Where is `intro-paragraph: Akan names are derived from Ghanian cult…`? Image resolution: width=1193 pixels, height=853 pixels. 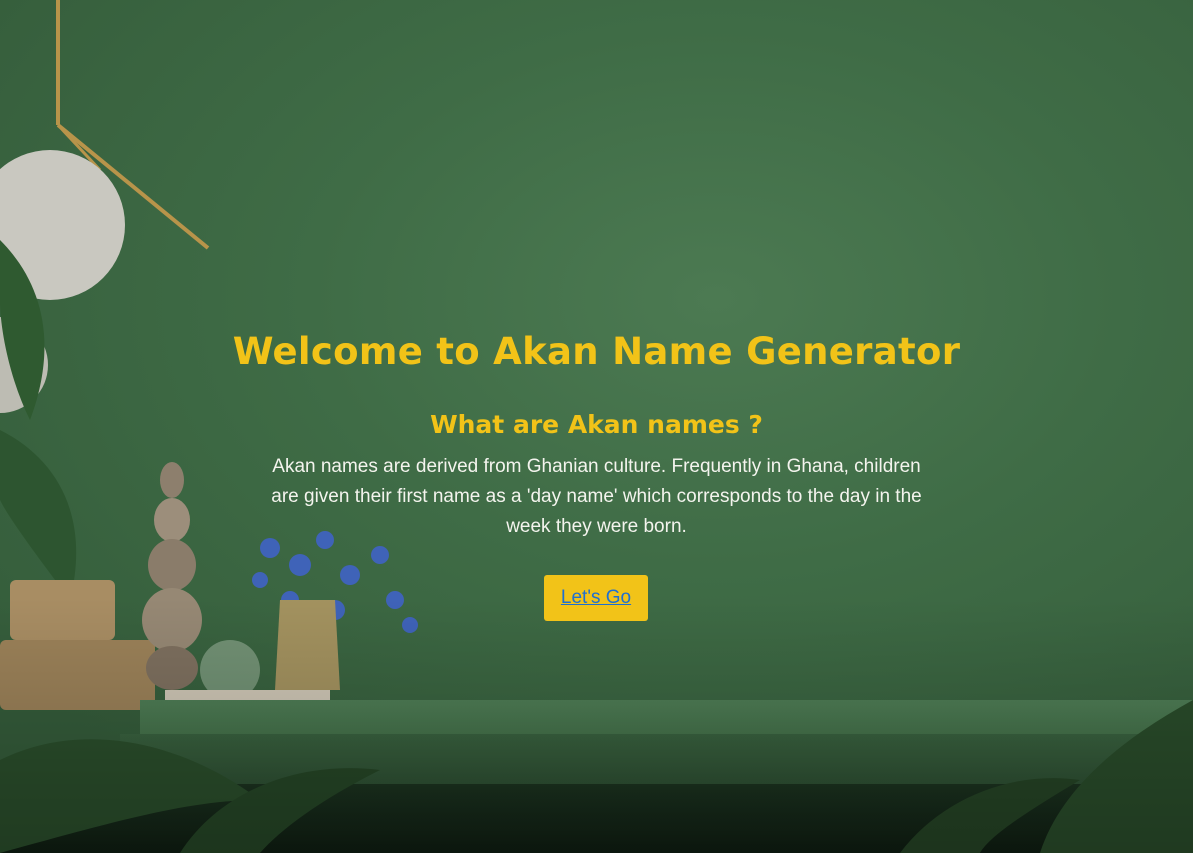
intro-paragraph: Akan names are derived from Ghanian cult… is located at coordinates (596, 496).